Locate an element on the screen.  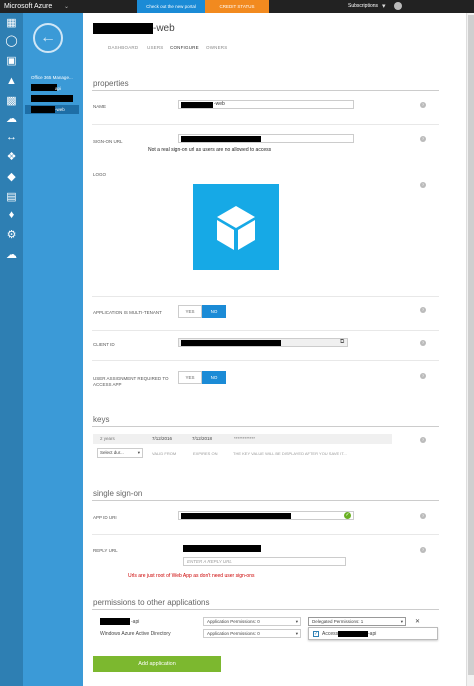
client-id-label: CLIENT ID is located at coordinates (104, 344).